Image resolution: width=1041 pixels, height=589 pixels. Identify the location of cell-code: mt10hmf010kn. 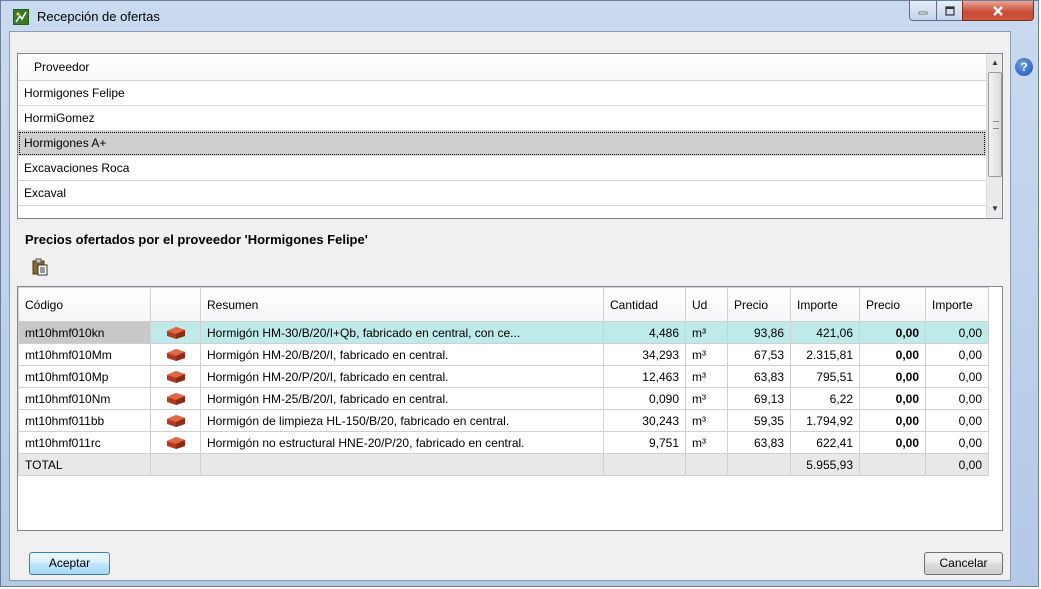
(84, 332).